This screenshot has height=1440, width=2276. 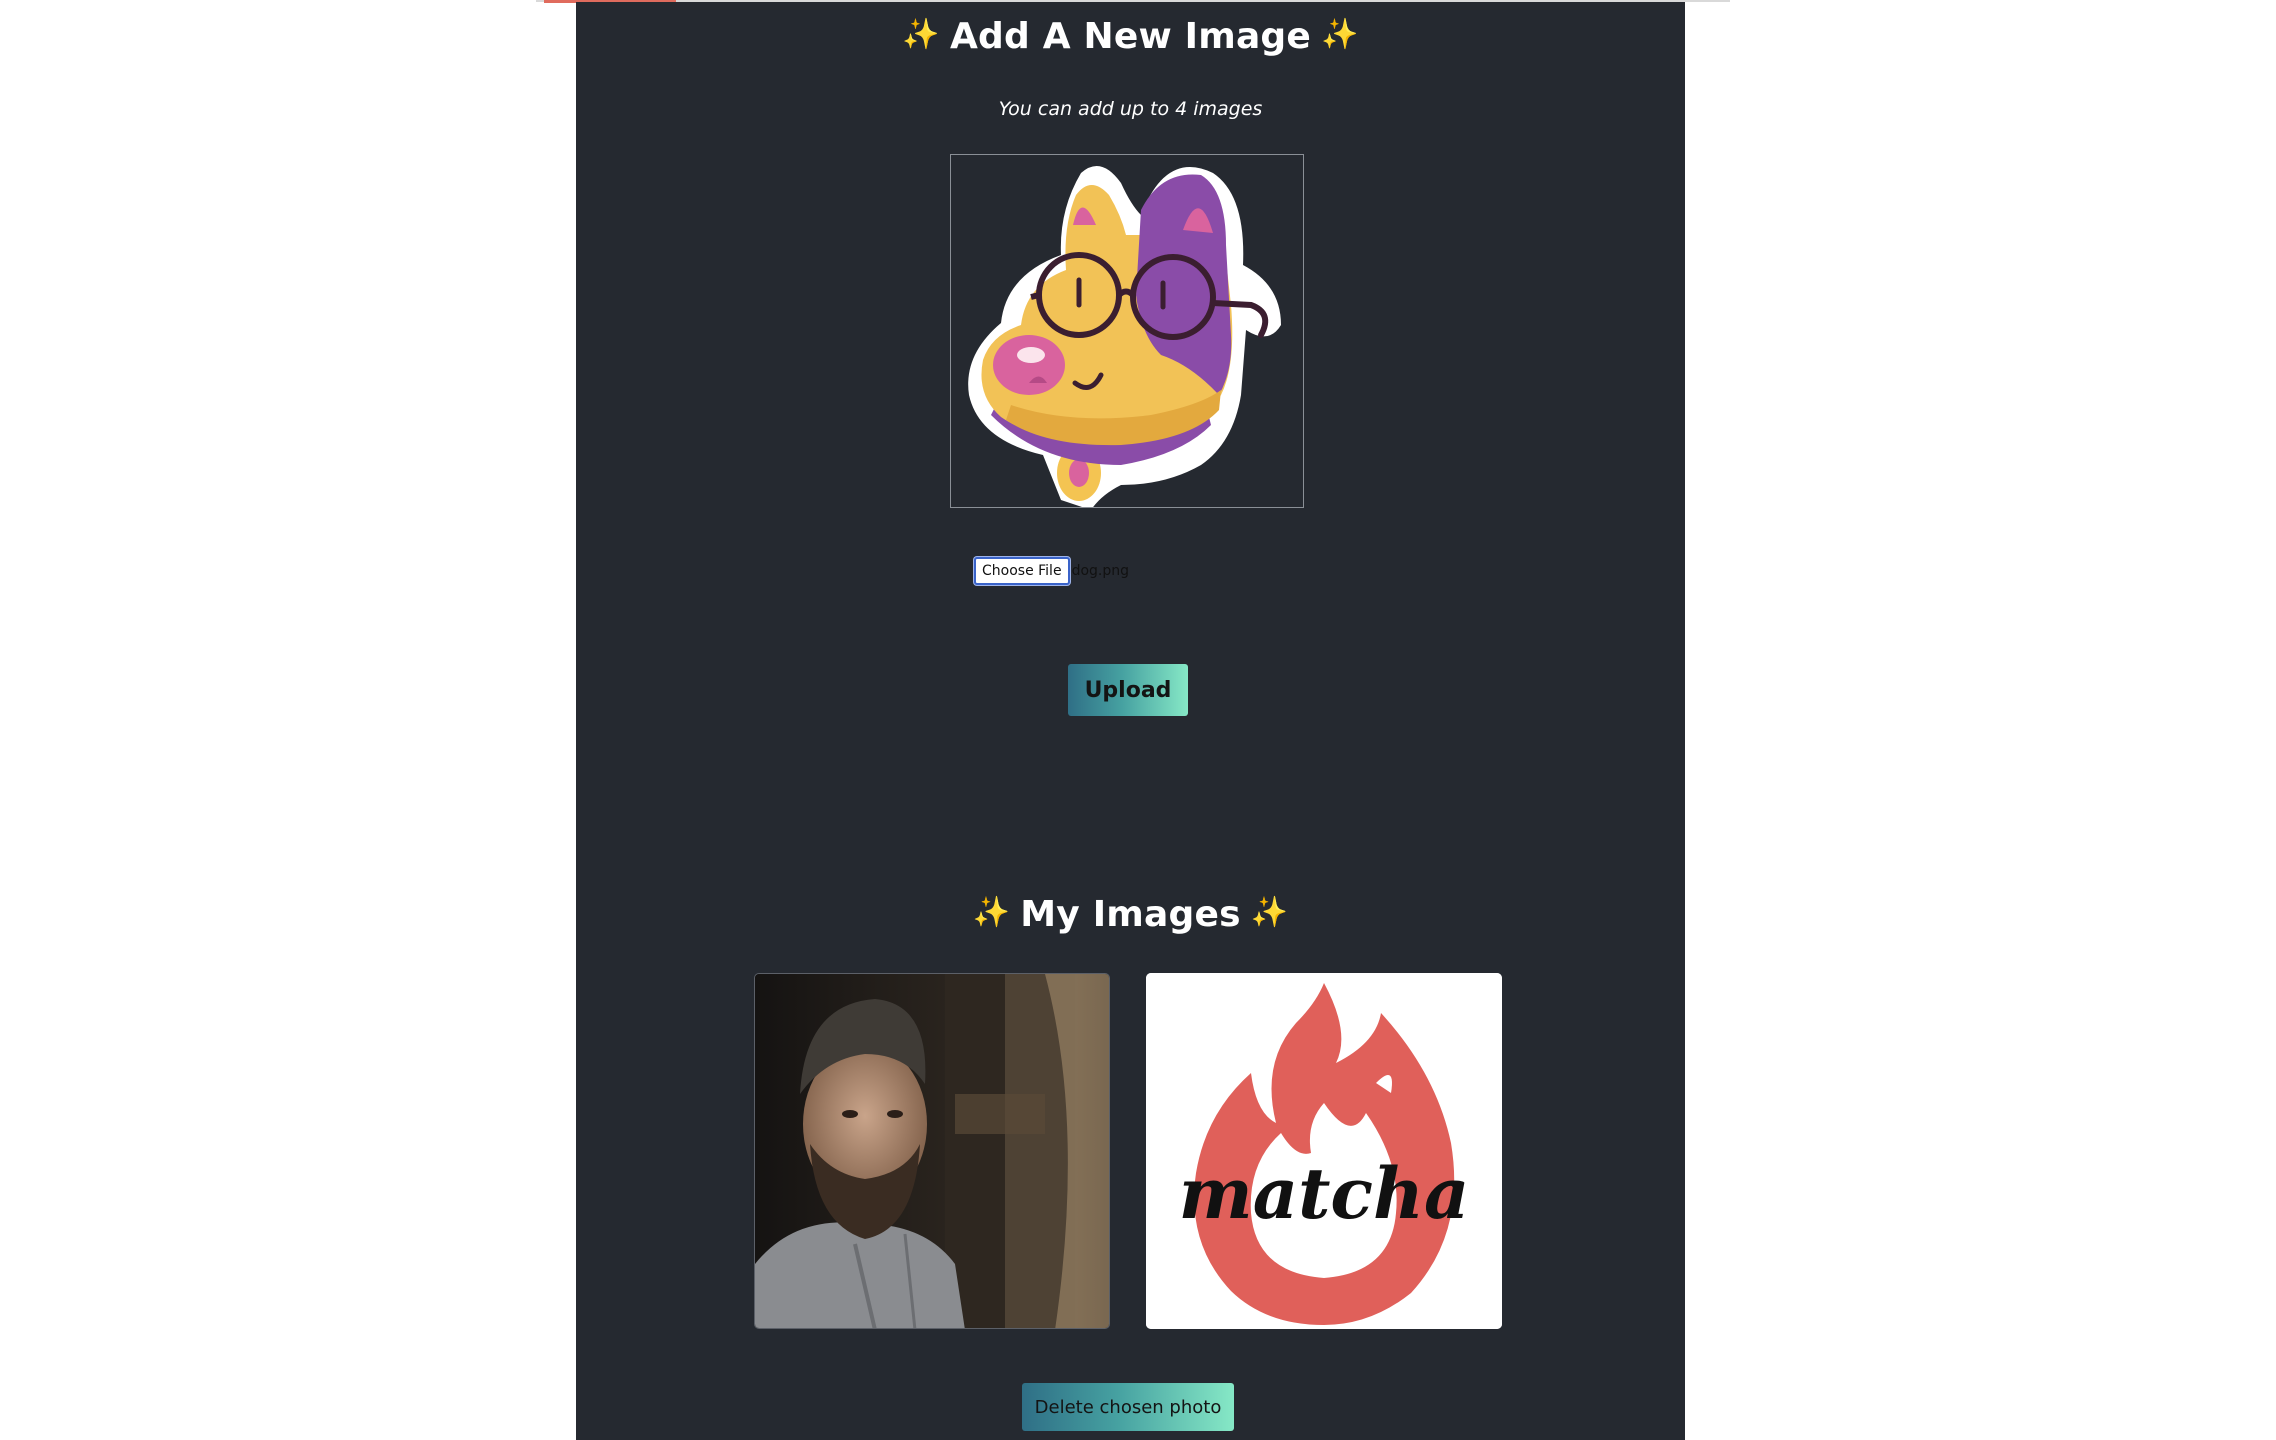 I want to click on chosen-file-name: dog.png, so click(x=1100, y=571).